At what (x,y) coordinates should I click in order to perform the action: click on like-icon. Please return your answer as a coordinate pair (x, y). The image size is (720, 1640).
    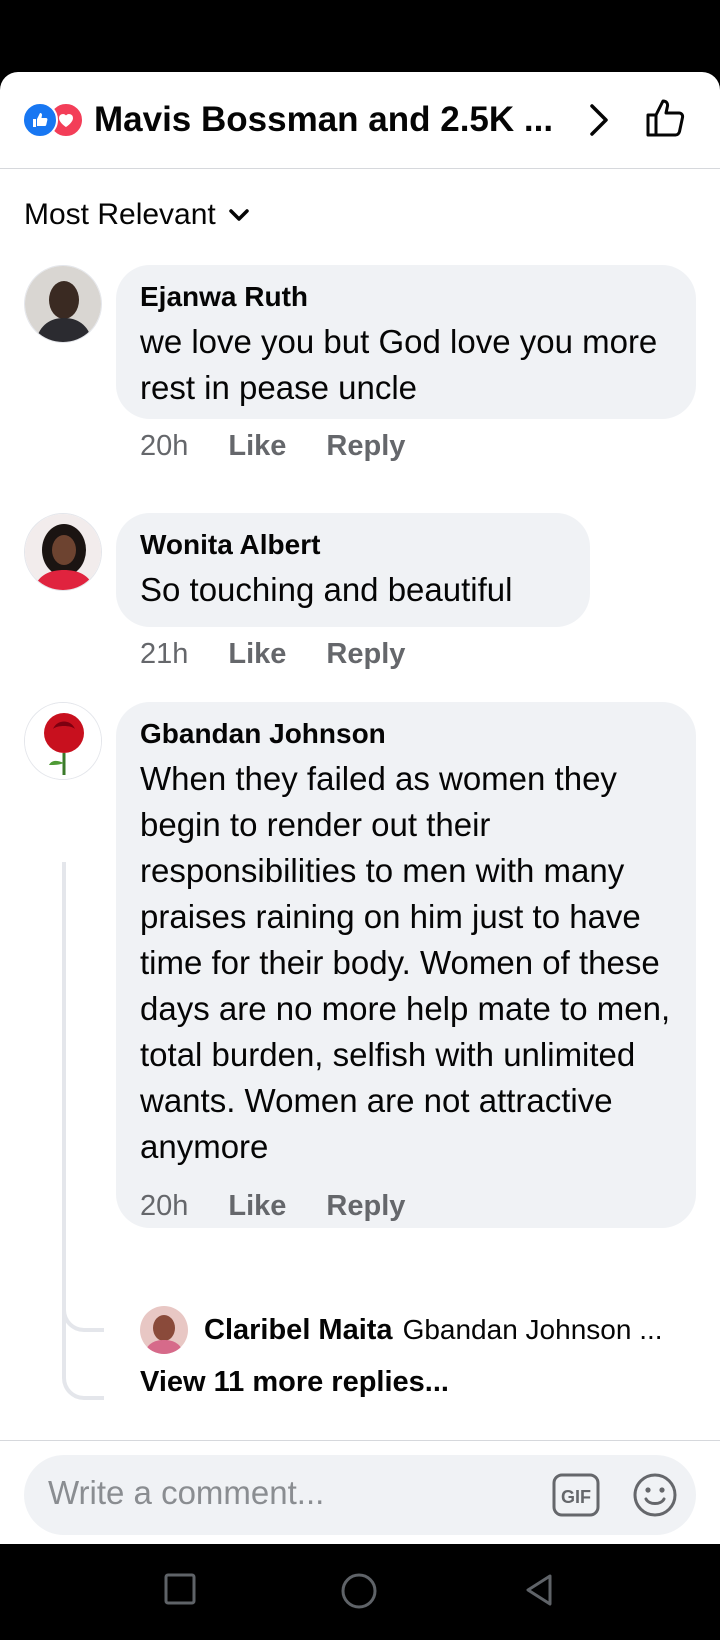
    Looking at the image, I should click on (40, 120).